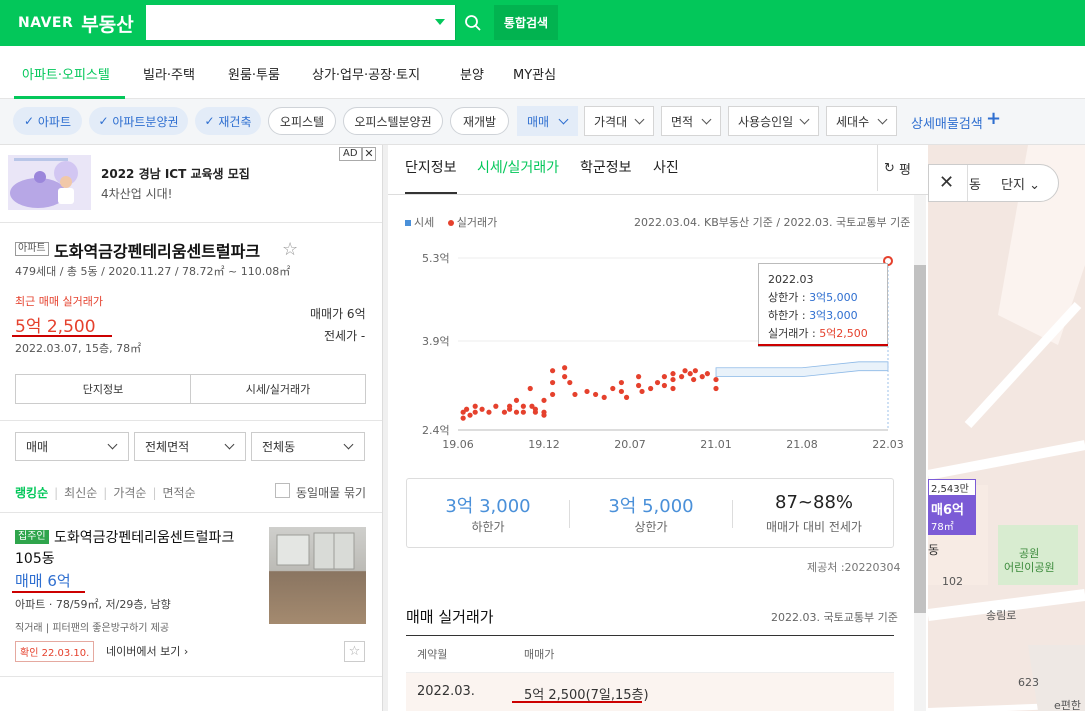 Image resolution: width=1085 pixels, height=711 pixels. I want to click on chevron-down-icon: ⌄, so click(1034, 185).